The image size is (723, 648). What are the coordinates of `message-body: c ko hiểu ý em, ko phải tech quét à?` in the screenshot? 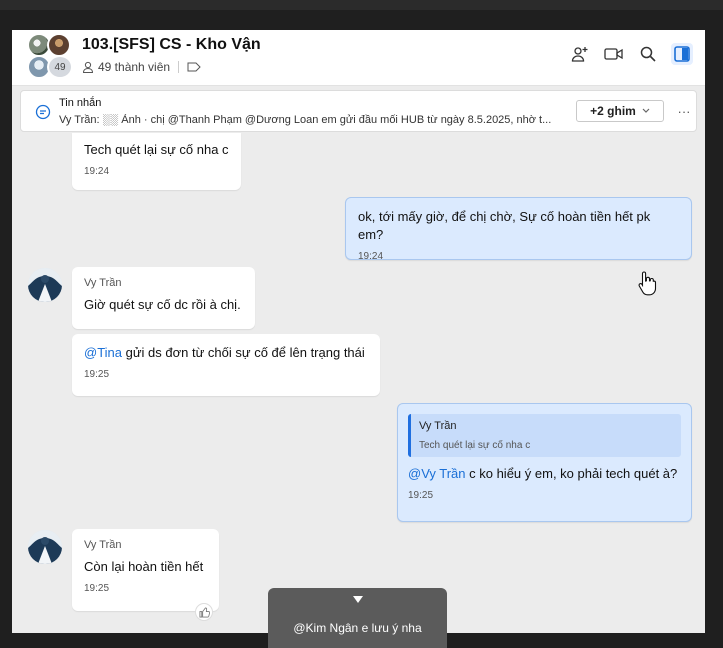 It's located at (571, 473).